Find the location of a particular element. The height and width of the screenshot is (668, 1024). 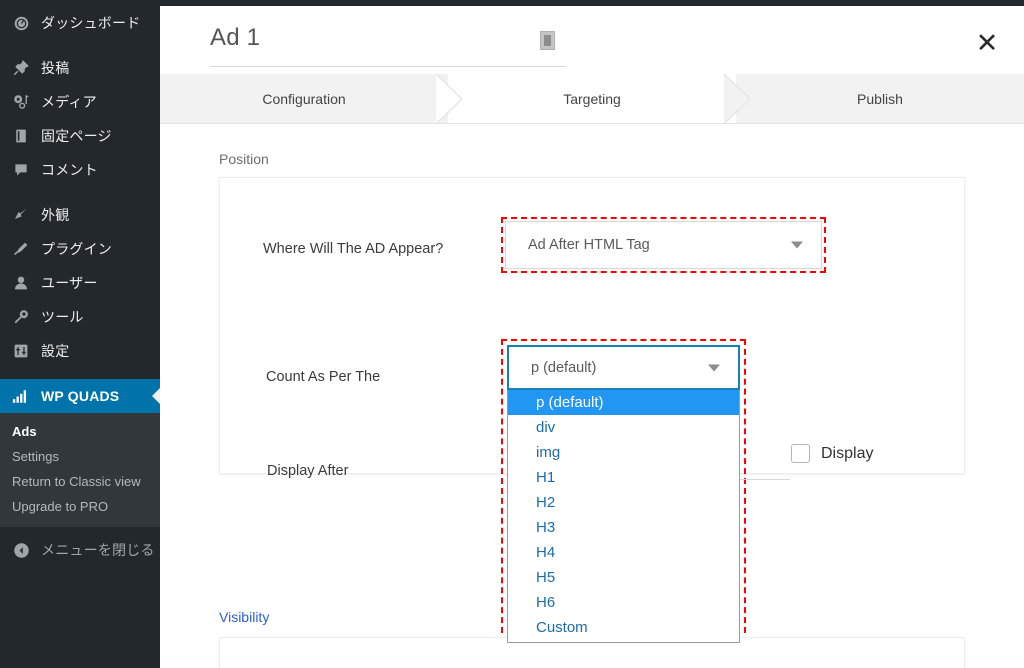

sidebar-item-media: メディア is located at coordinates (80, 102).